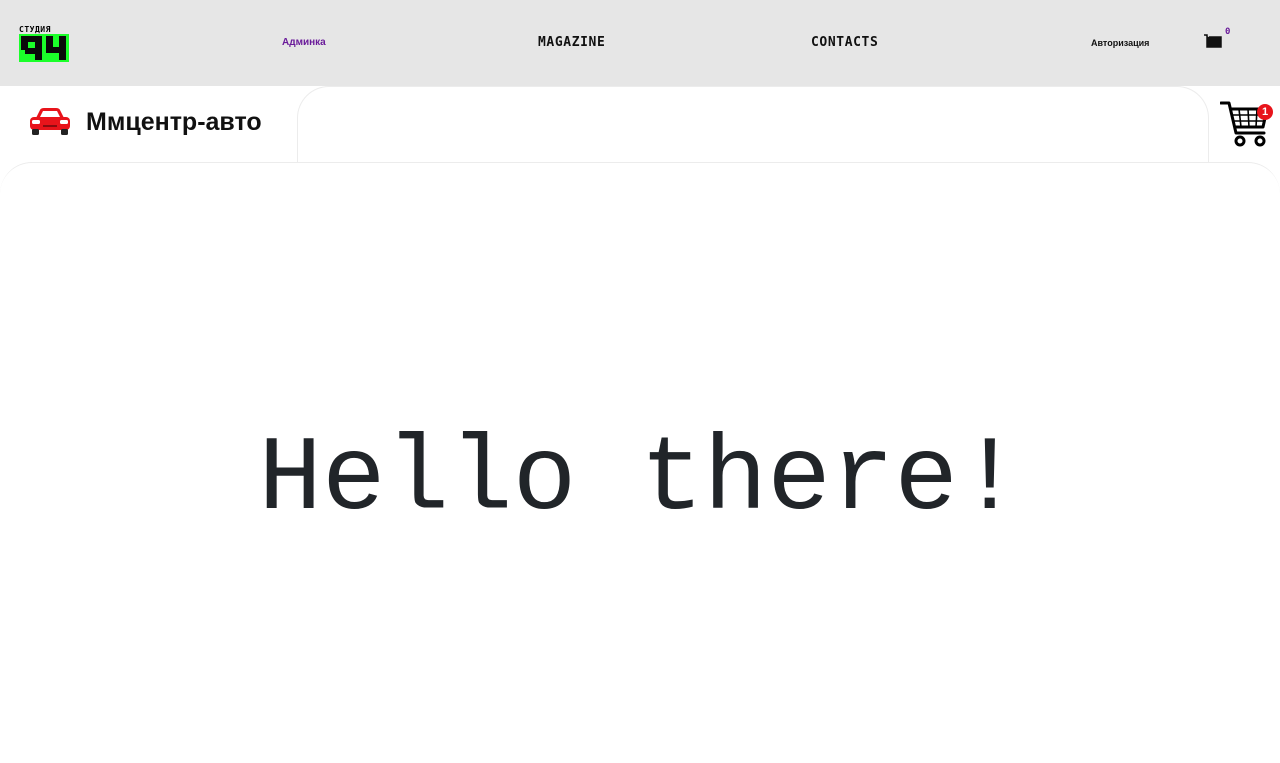 Image resolution: width=1280 pixels, height=763 pixels. Describe the element at coordinates (1228, 32) in the screenshot. I see `header-cart-count: 0` at that location.